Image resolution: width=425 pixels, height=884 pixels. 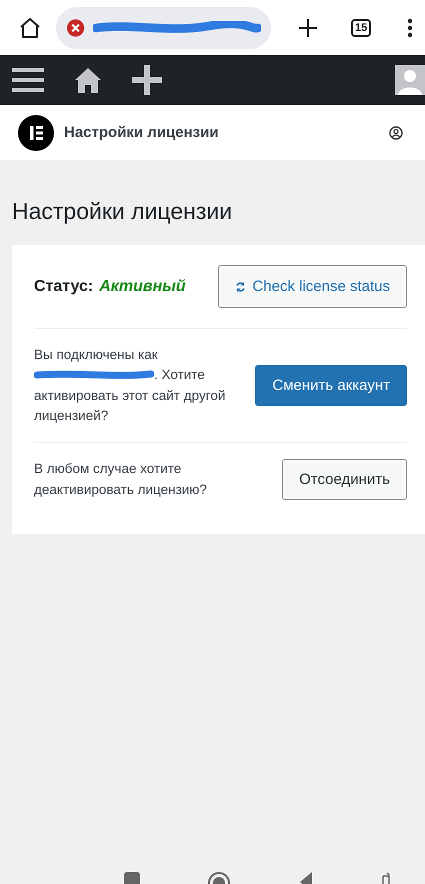 I want to click on back-icon, so click(x=306, y=877).